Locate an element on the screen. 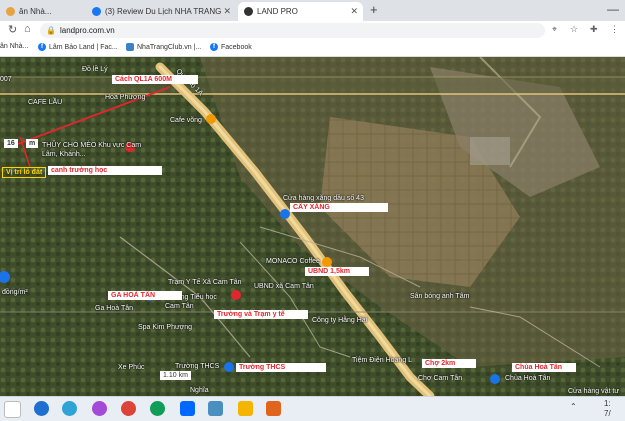  url-text: landpro.com.vn is located at coordinates (87, 30).